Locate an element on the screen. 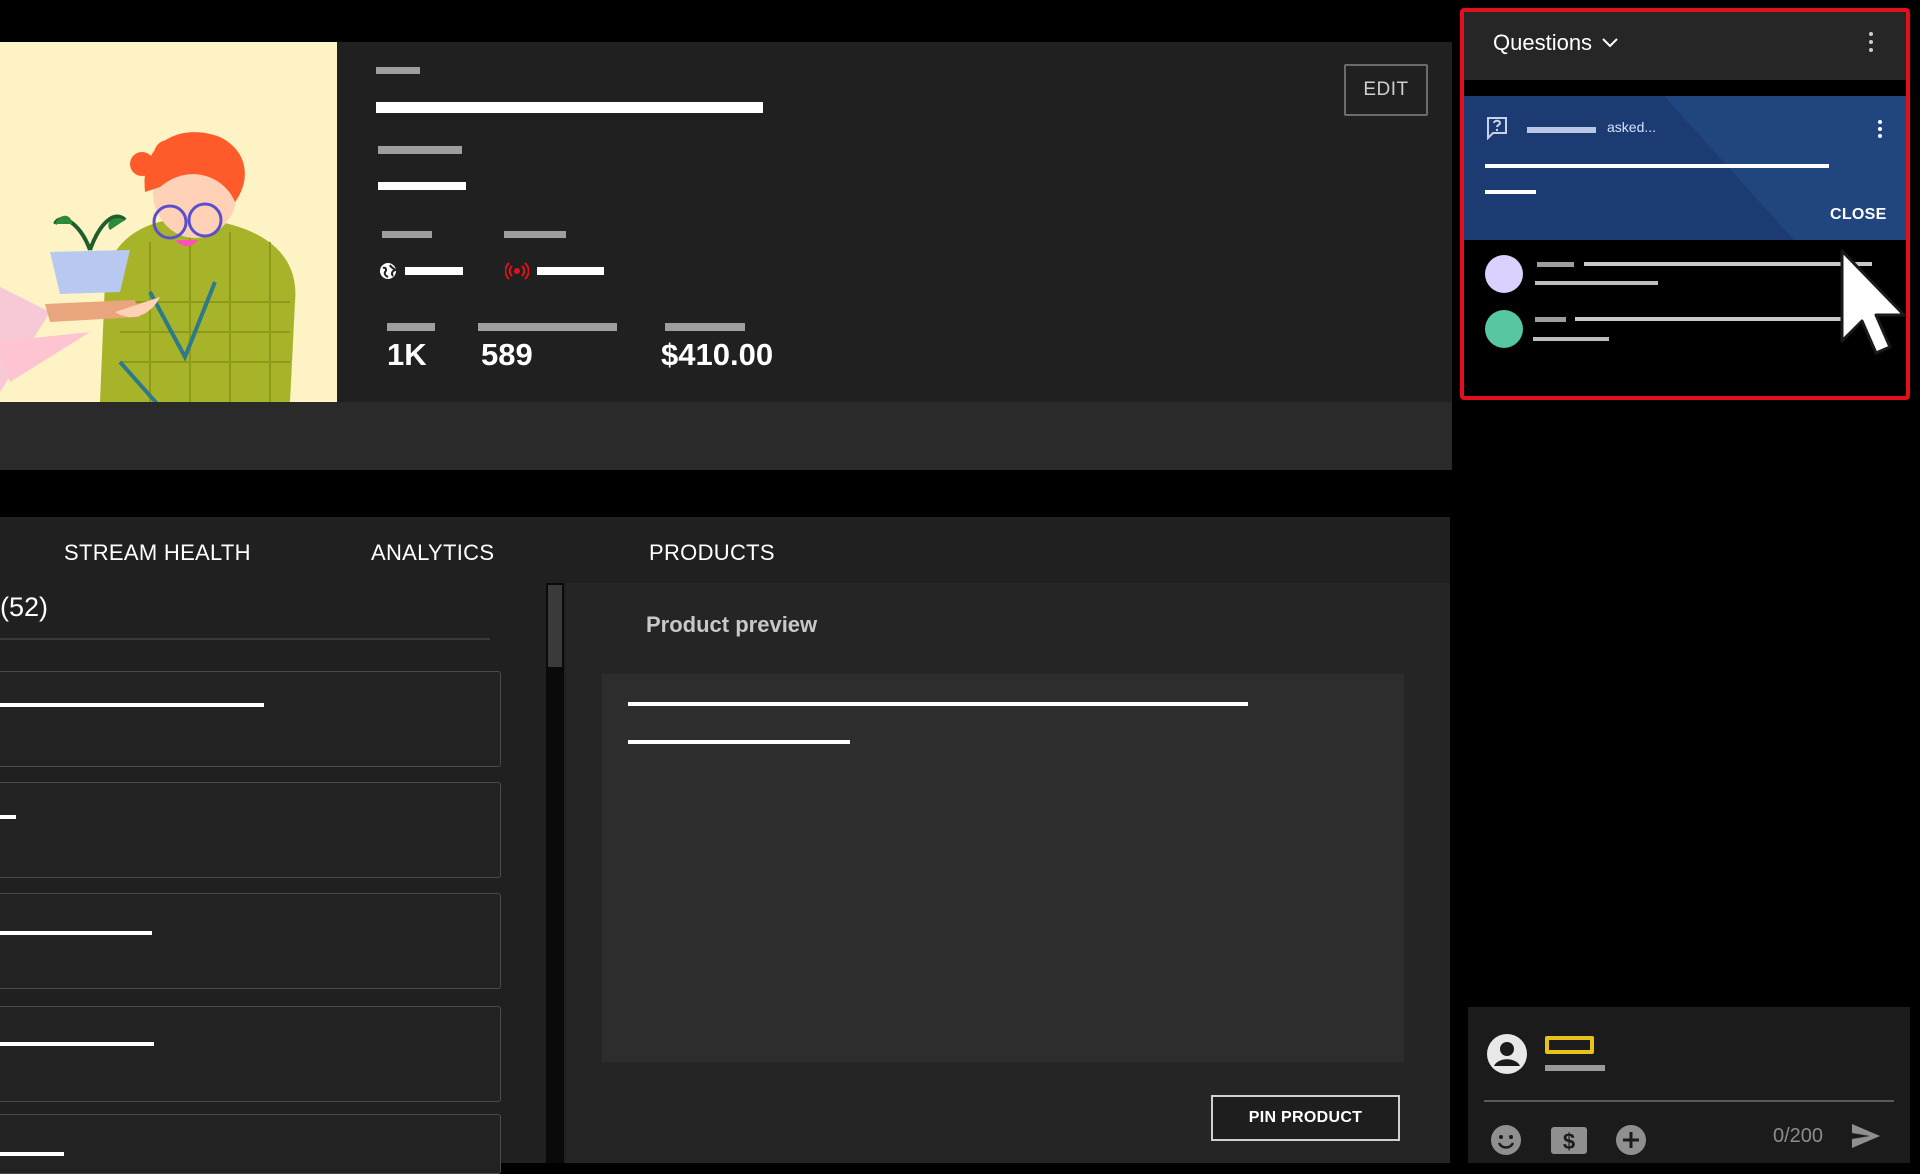 Image resolution: width=1920 pixels, height=1174 pixels. character-counter: 0/200 is located at coordinates (1798, 1136).